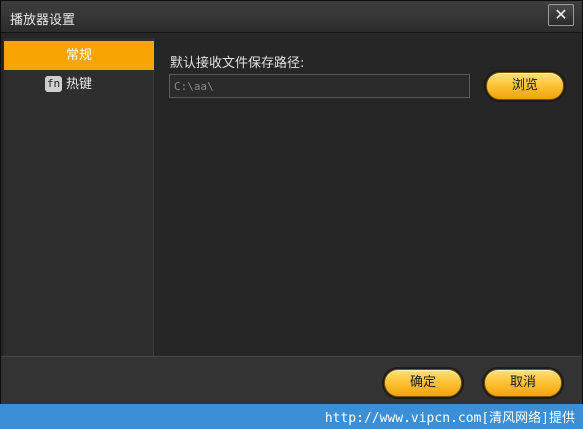  I want to click on save-path-label: 默认接收文件保存路径:, so click(237, 63).